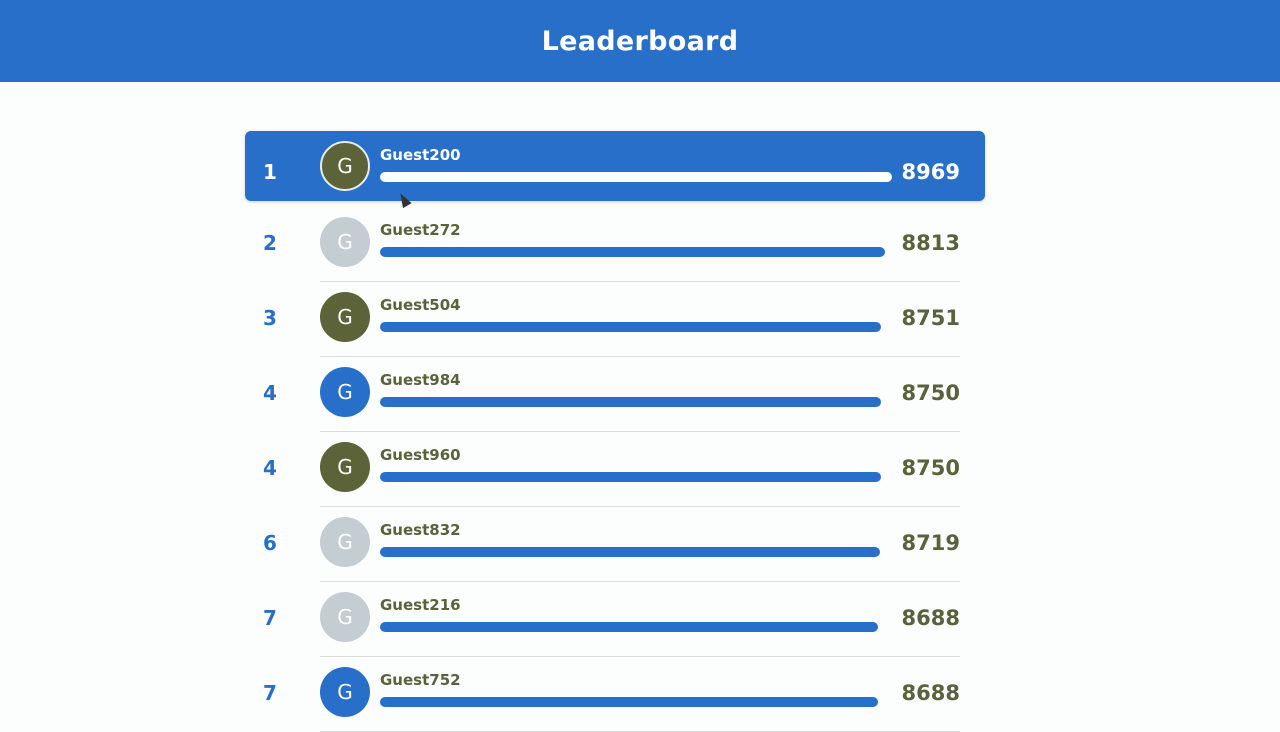 The image size is (1280, 732). I want to click on player-name: Guest960, so click(420, 455).